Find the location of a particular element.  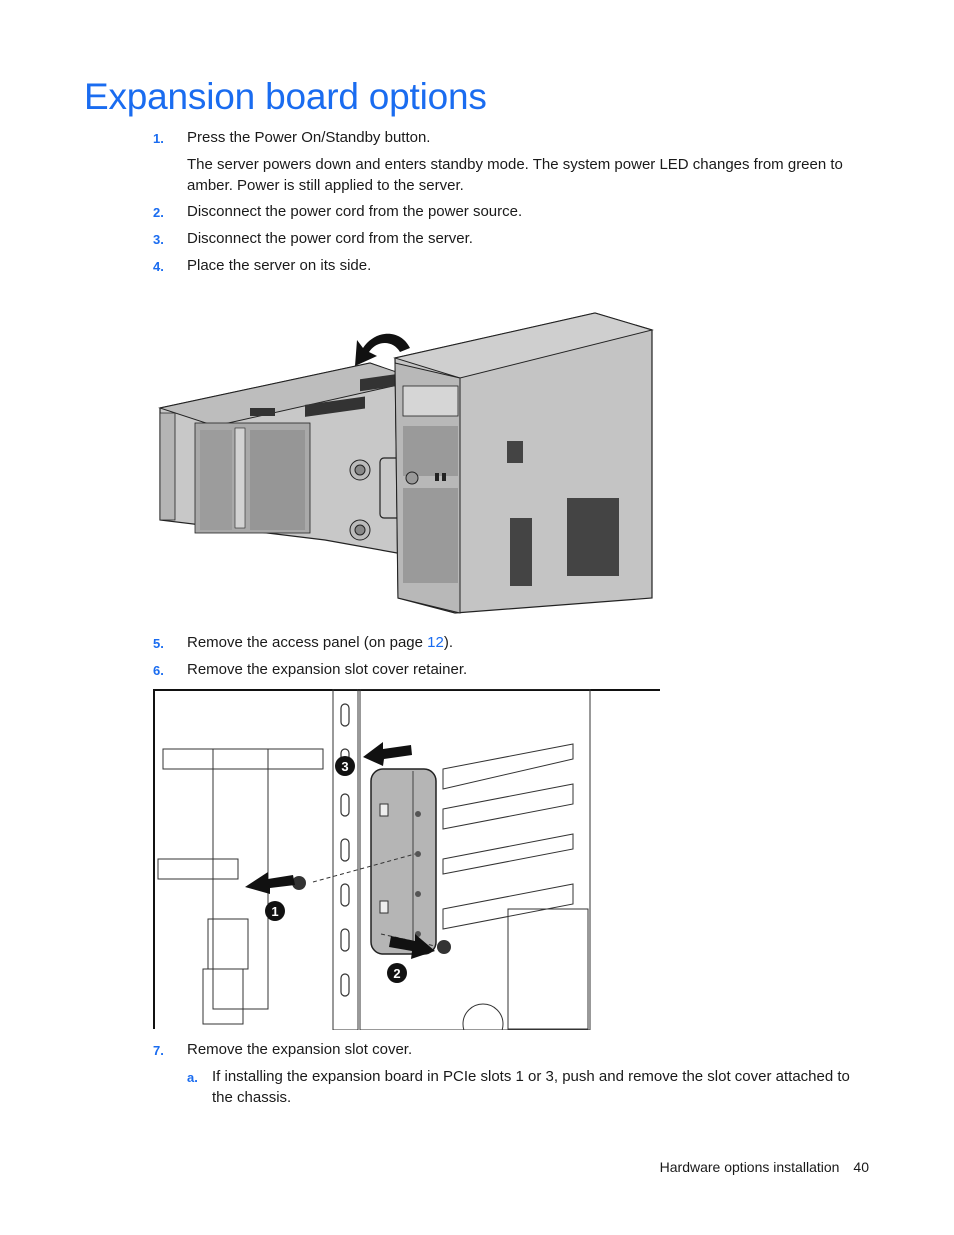

slot-cover-retainer is located at coordinates (403, 861).